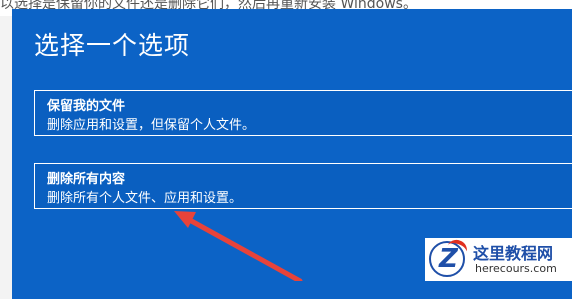  What do you see at coordinates (112, 45) in the screenshot?
I see `dialog-title: 选择一个选项` at bounding box center [112, 45].